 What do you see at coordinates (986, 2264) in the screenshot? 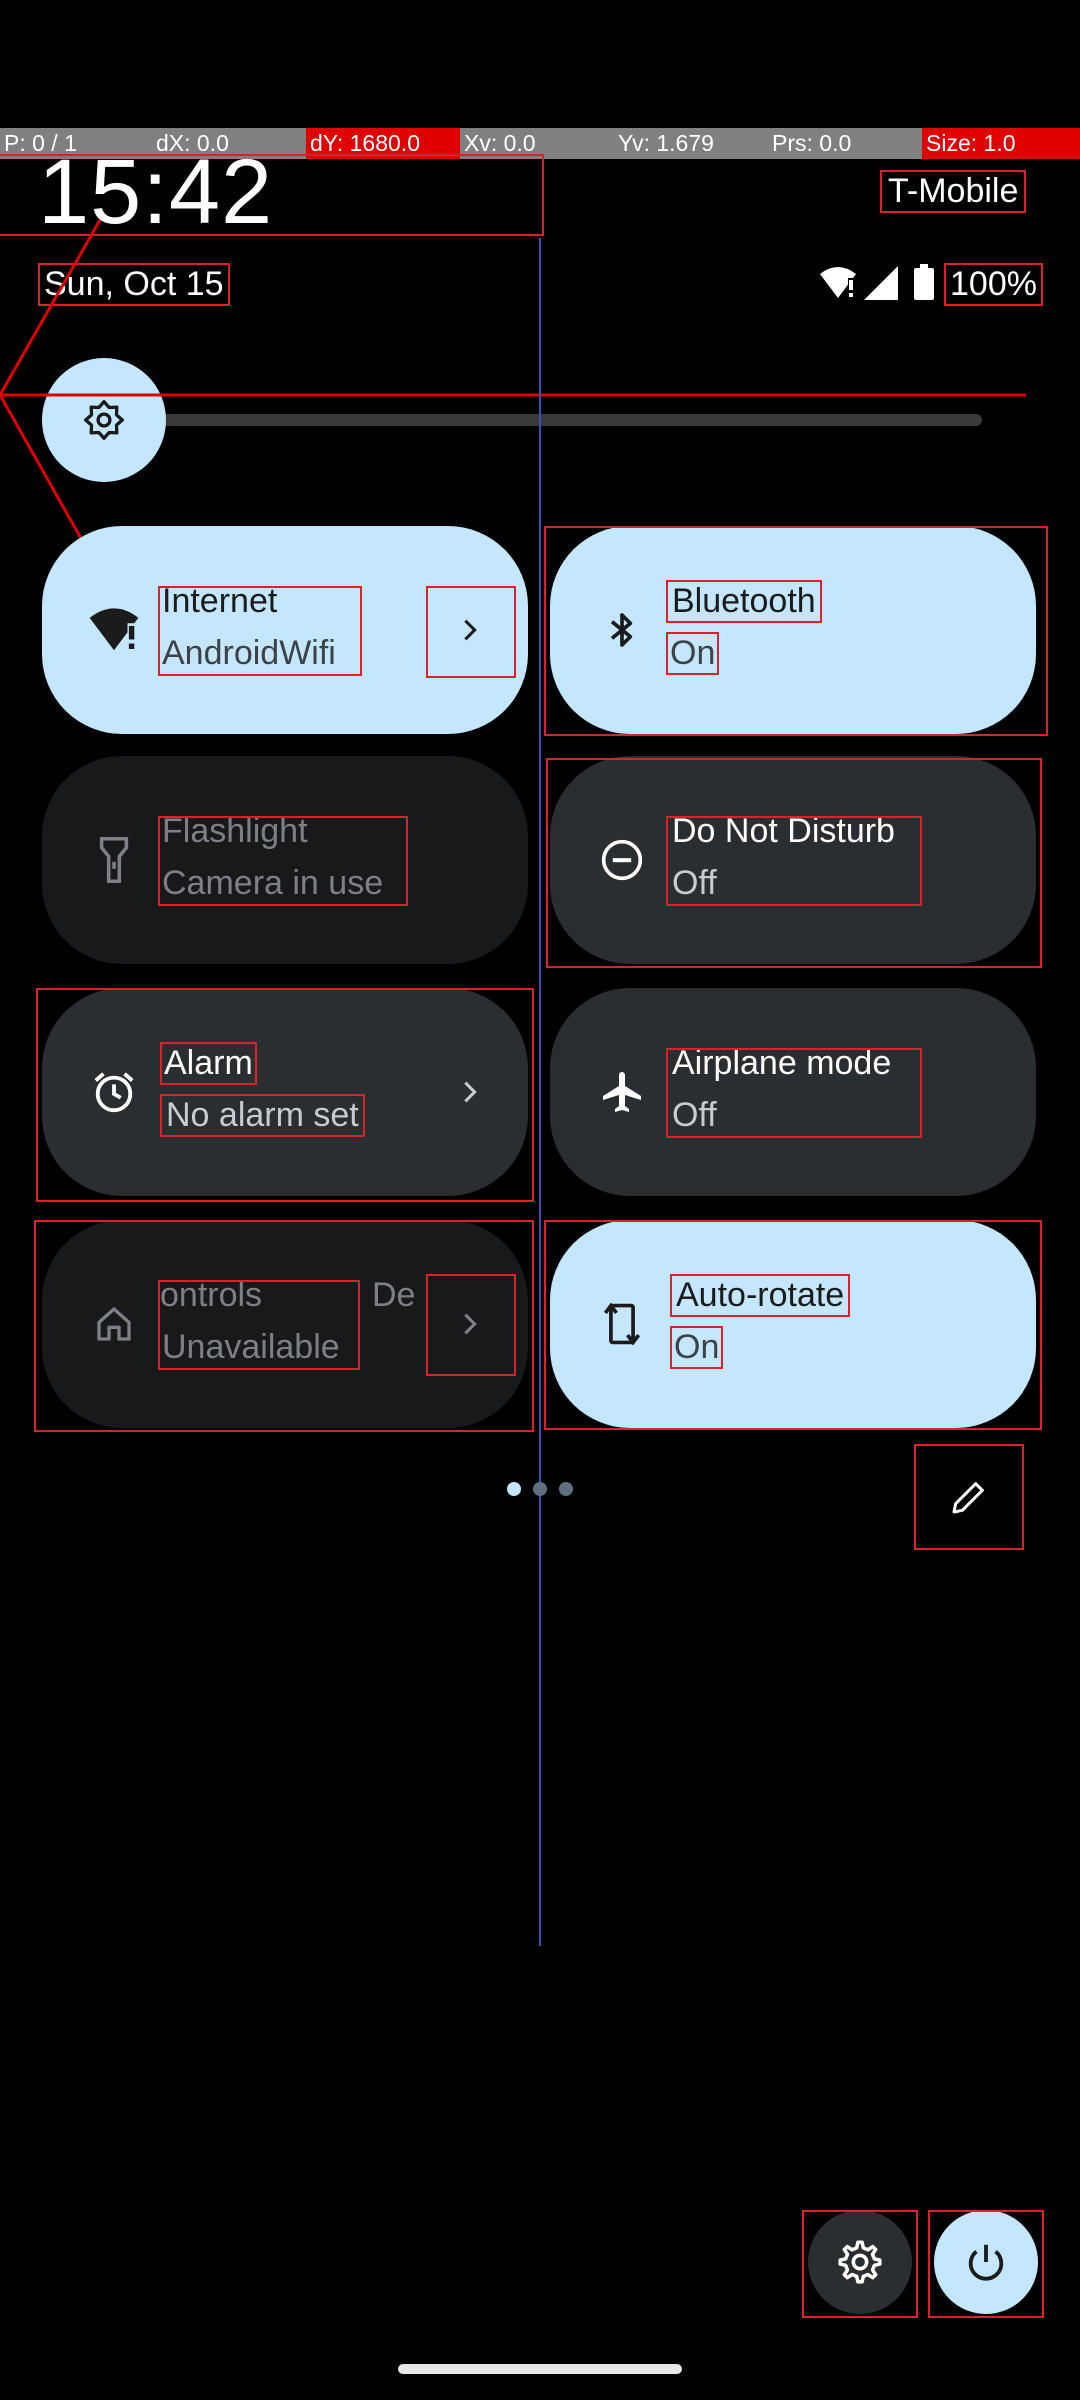
I see `power-button-bounds` at bounding box center [986, 2264].